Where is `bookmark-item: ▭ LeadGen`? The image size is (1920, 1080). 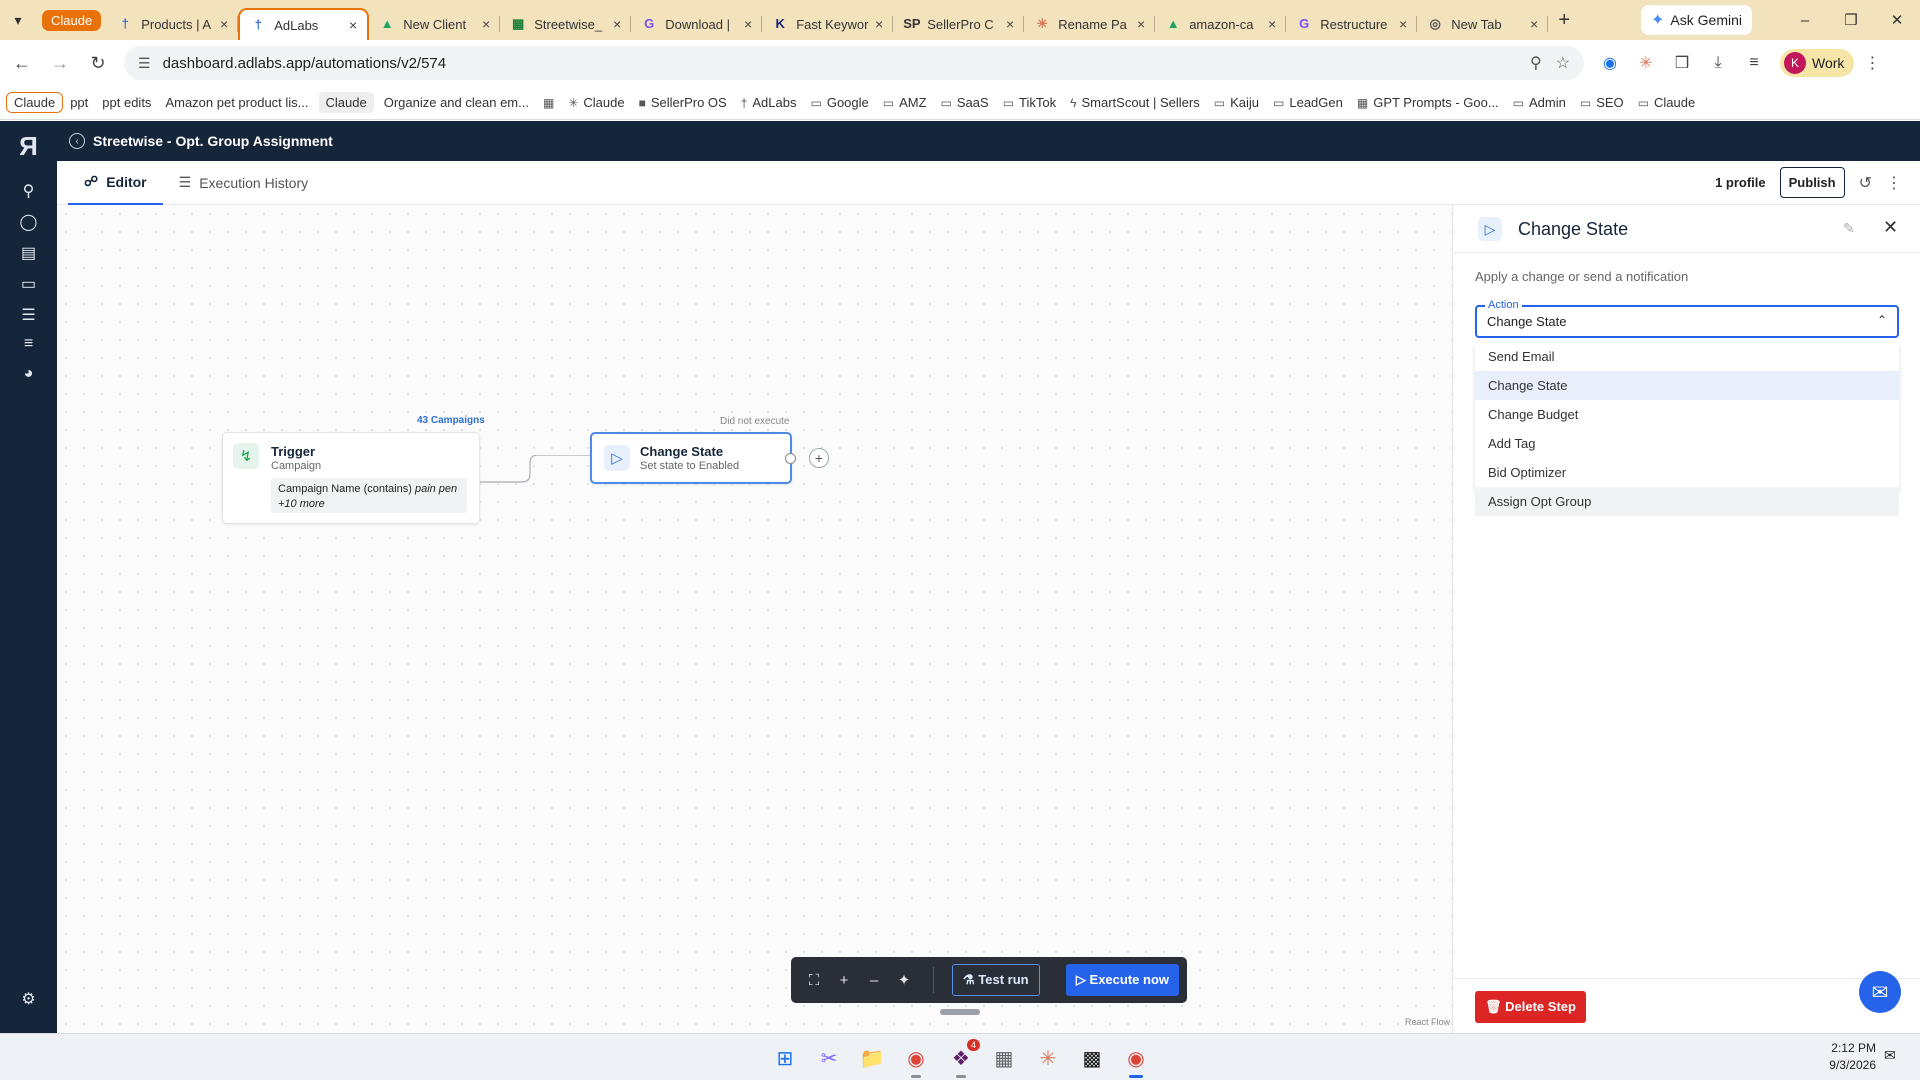 bookmark-item: ▭ LeadGen is located at coordinates (1308, 102).